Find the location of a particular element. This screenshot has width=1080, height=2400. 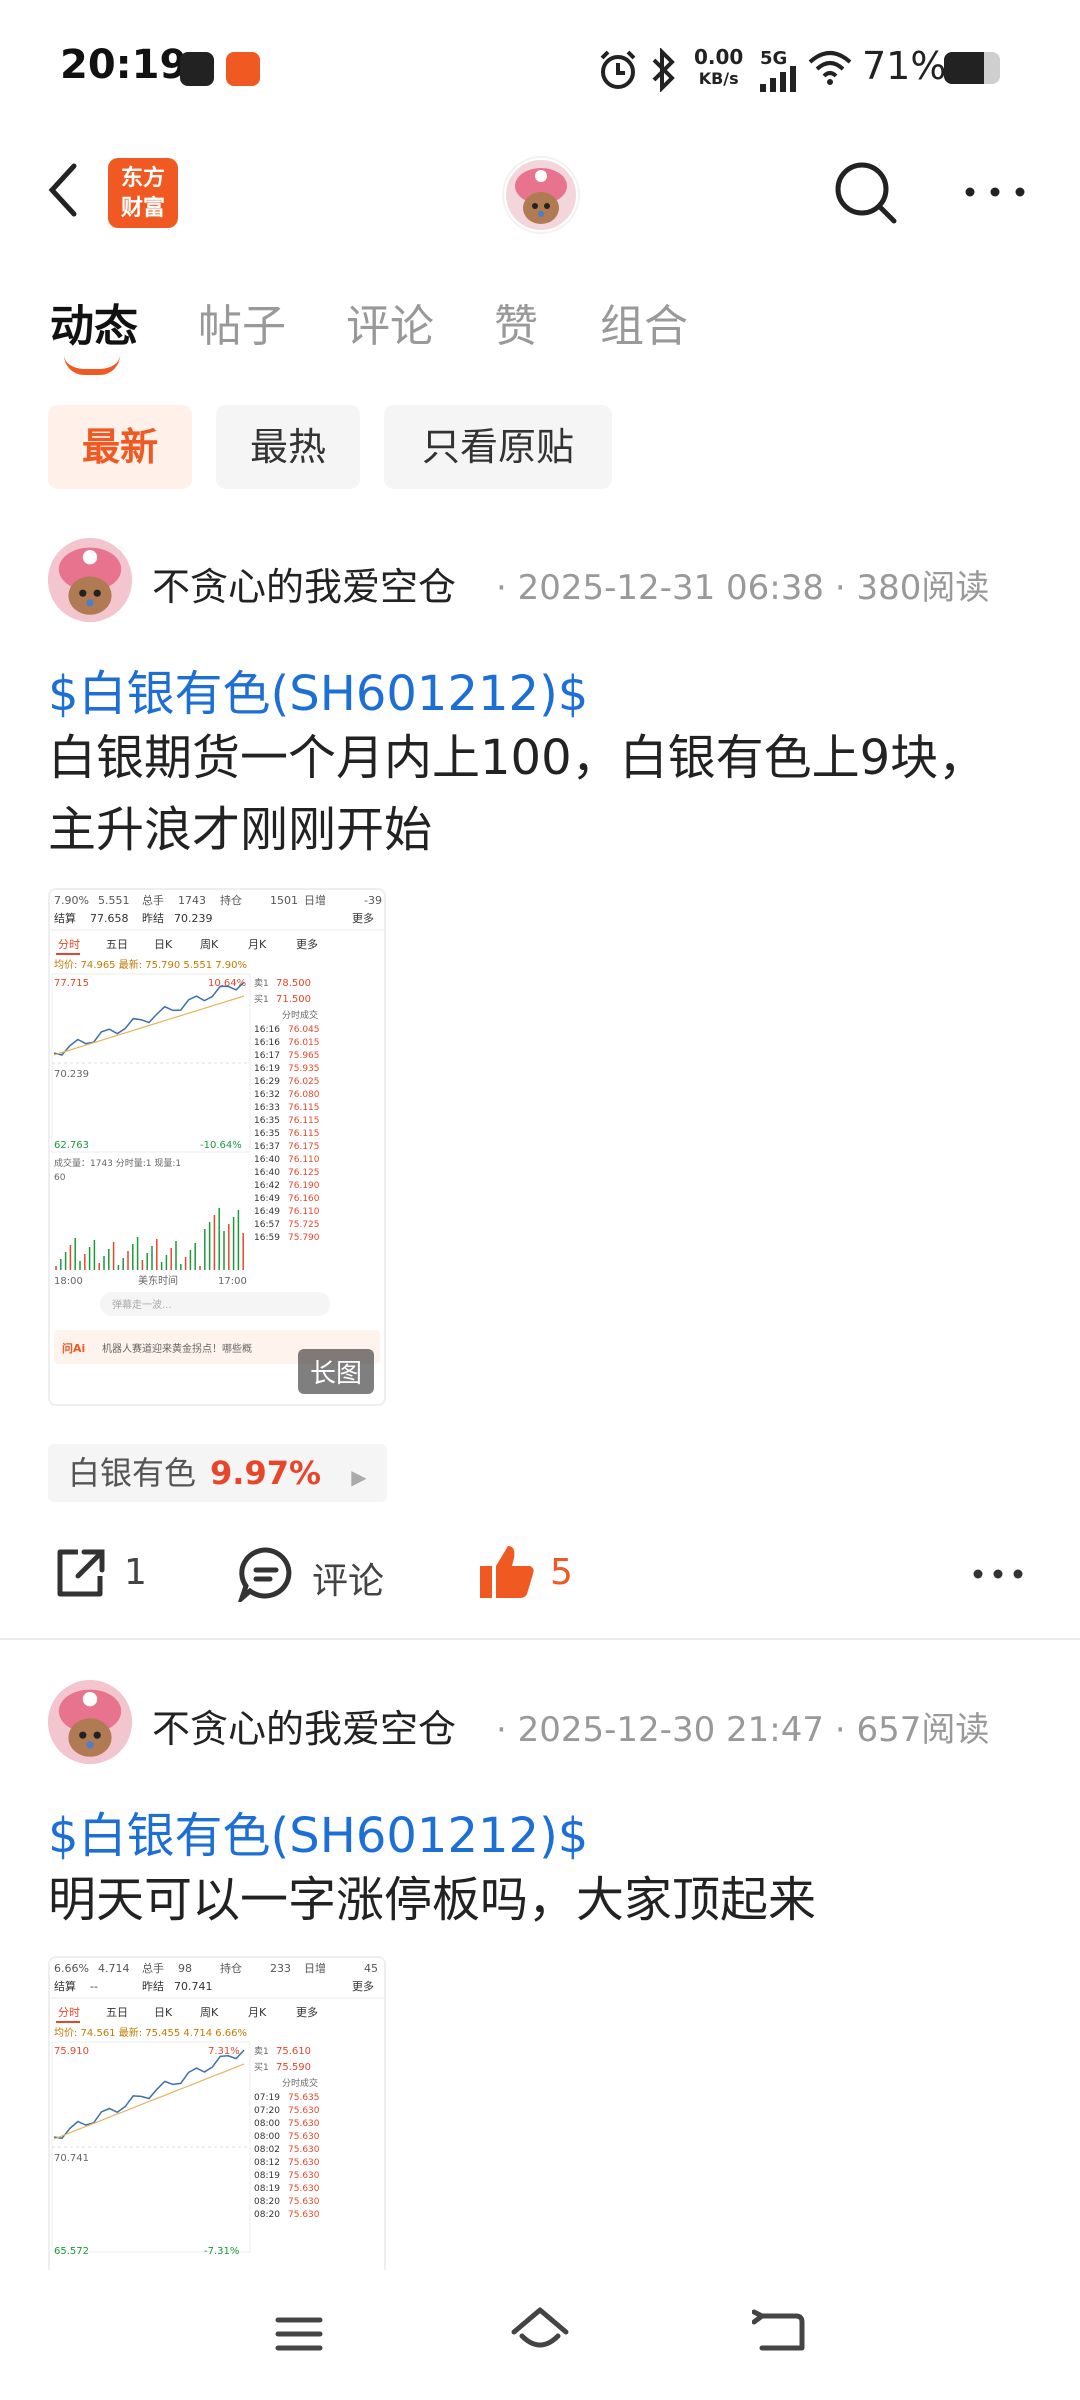

stock-tag-pct: 9.97% is located at coordinates (266, 1473).